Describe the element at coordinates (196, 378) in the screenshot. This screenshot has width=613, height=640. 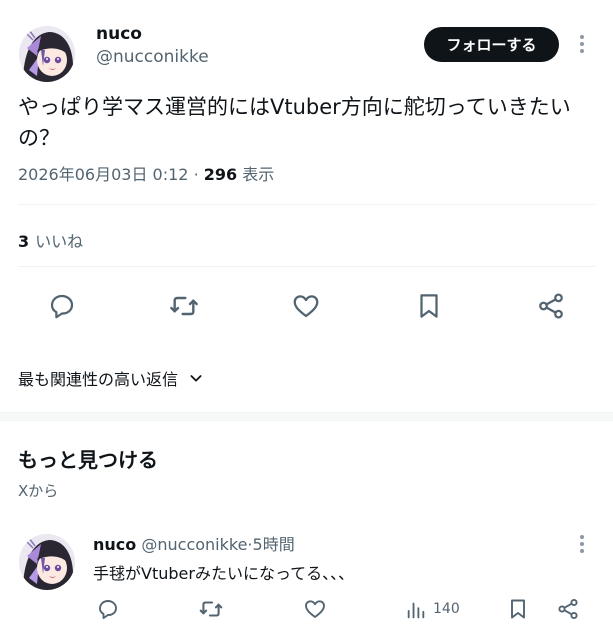
I see `chevron-down-icon` at that location.